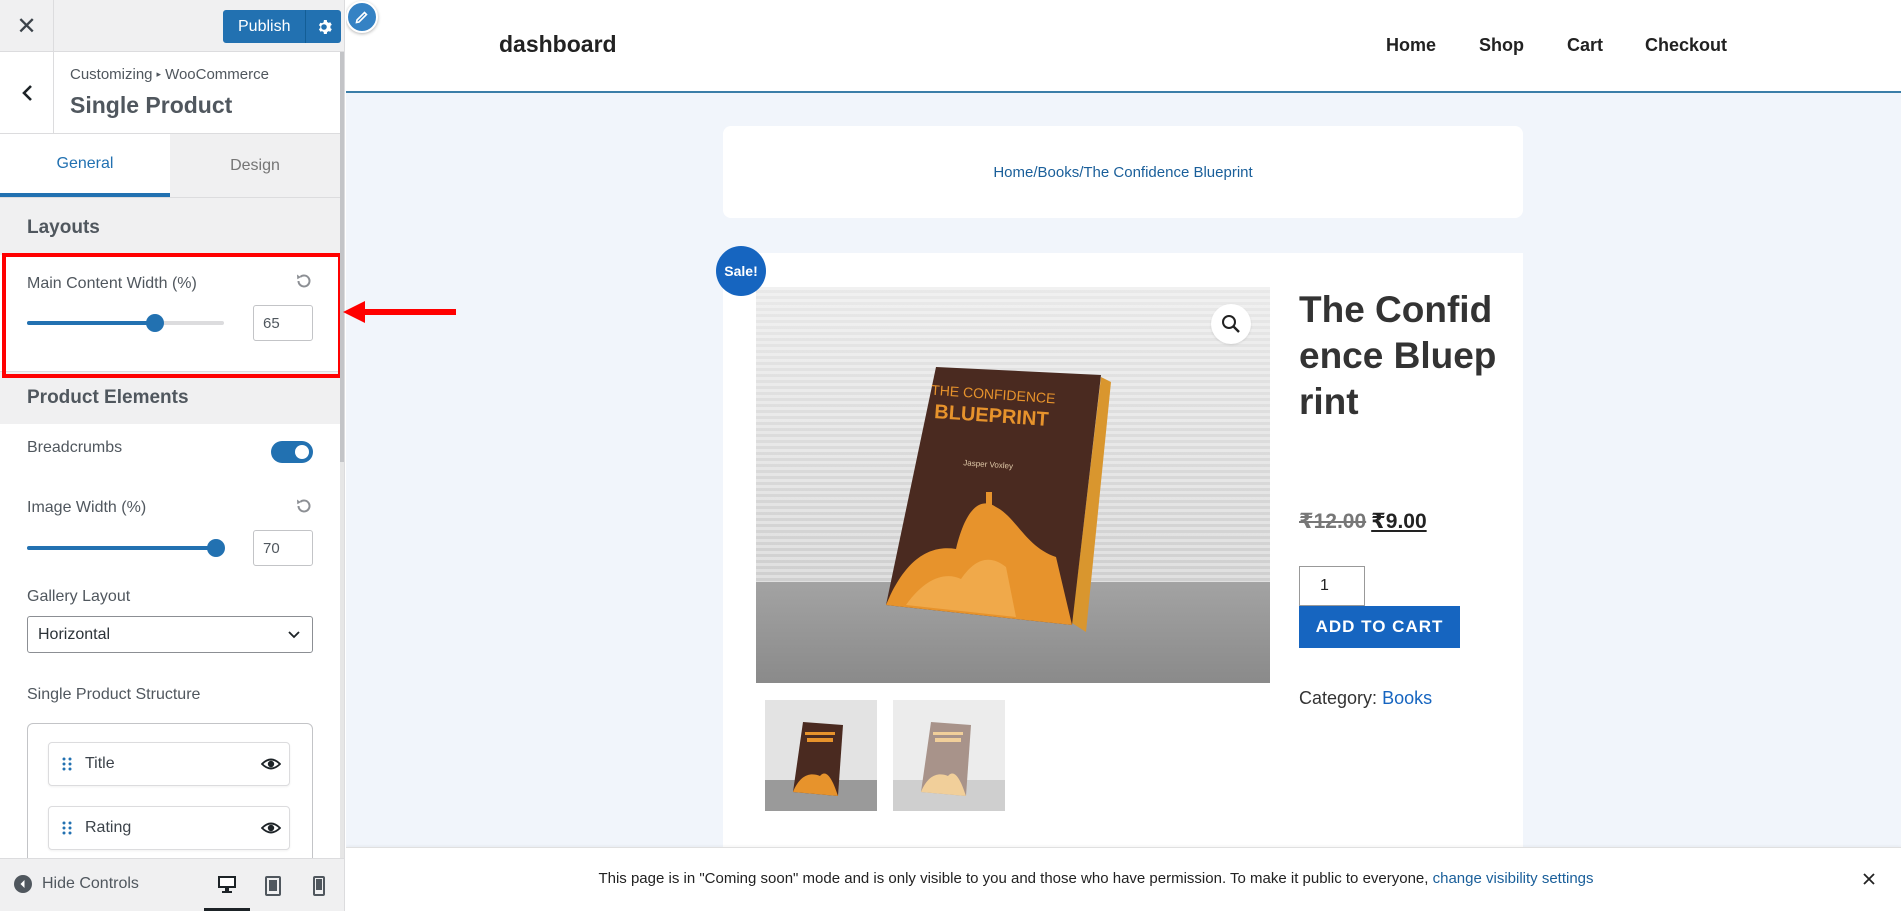 Image resolution: width=1901 pixels, height=911 pixels. I want to click on close-customizer-button: ✕, so click(27, 26).